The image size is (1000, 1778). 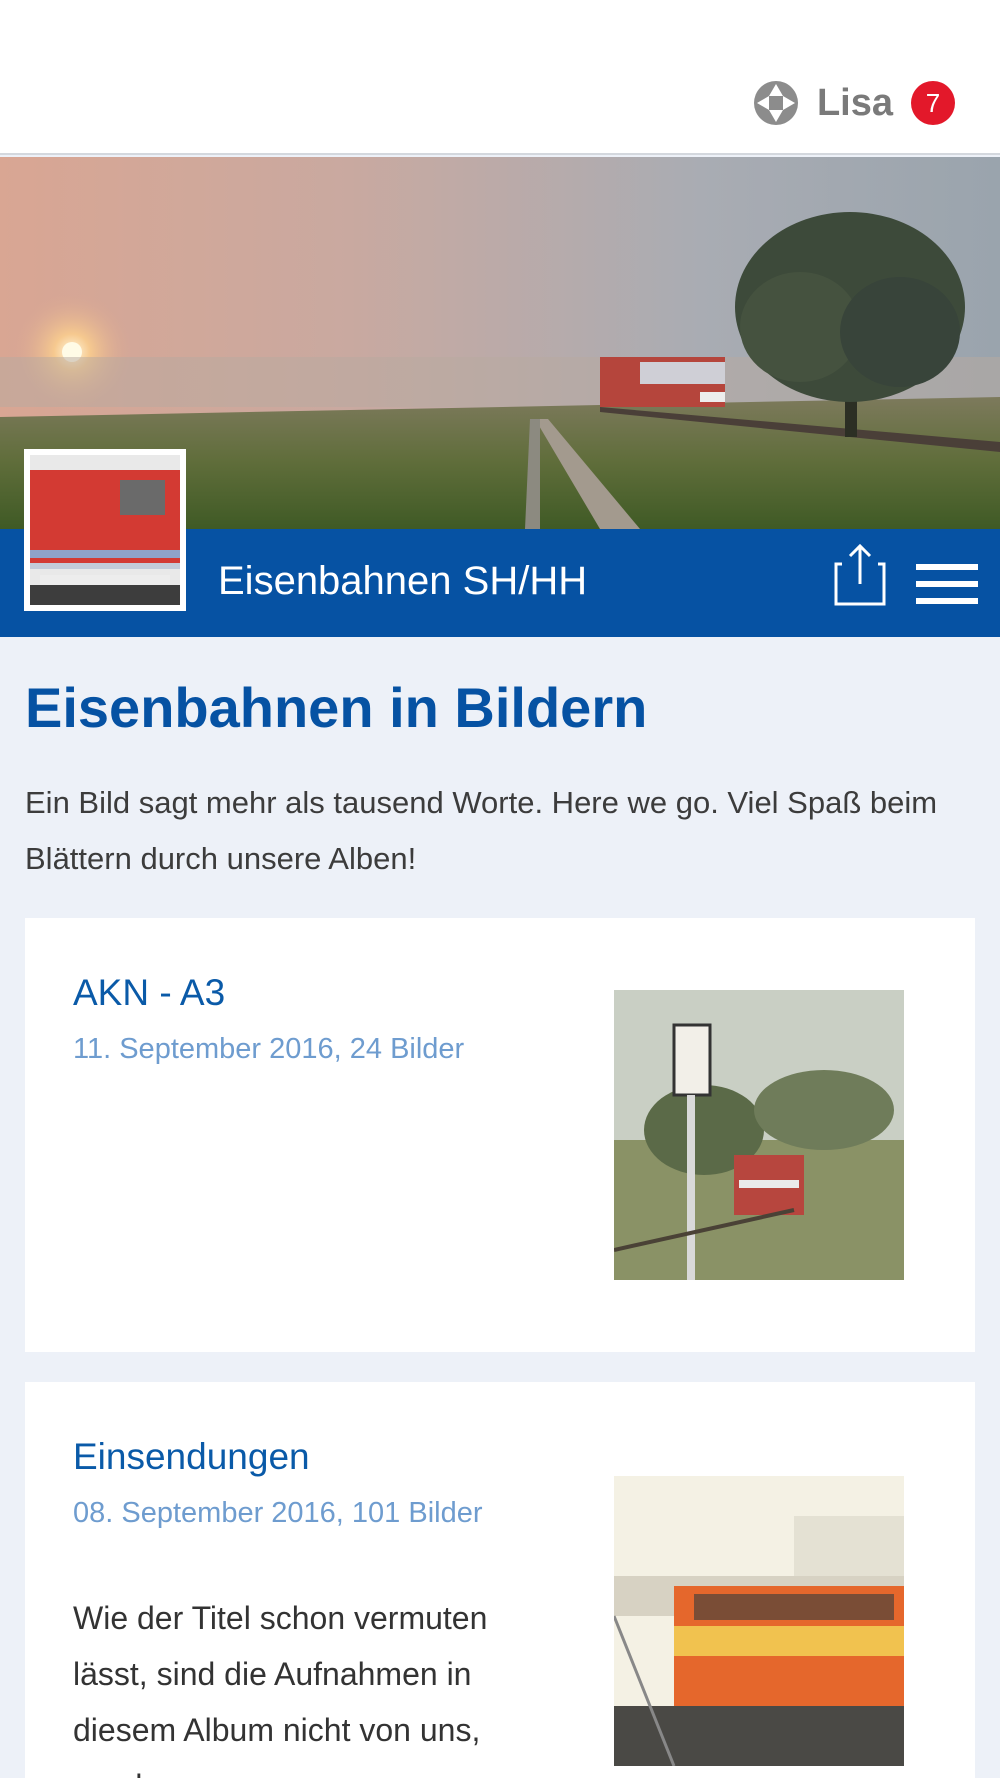 What do you see at coordinates (860, 575) in the screenshot?
I see `share-icon` at bounding box center [860, 575].